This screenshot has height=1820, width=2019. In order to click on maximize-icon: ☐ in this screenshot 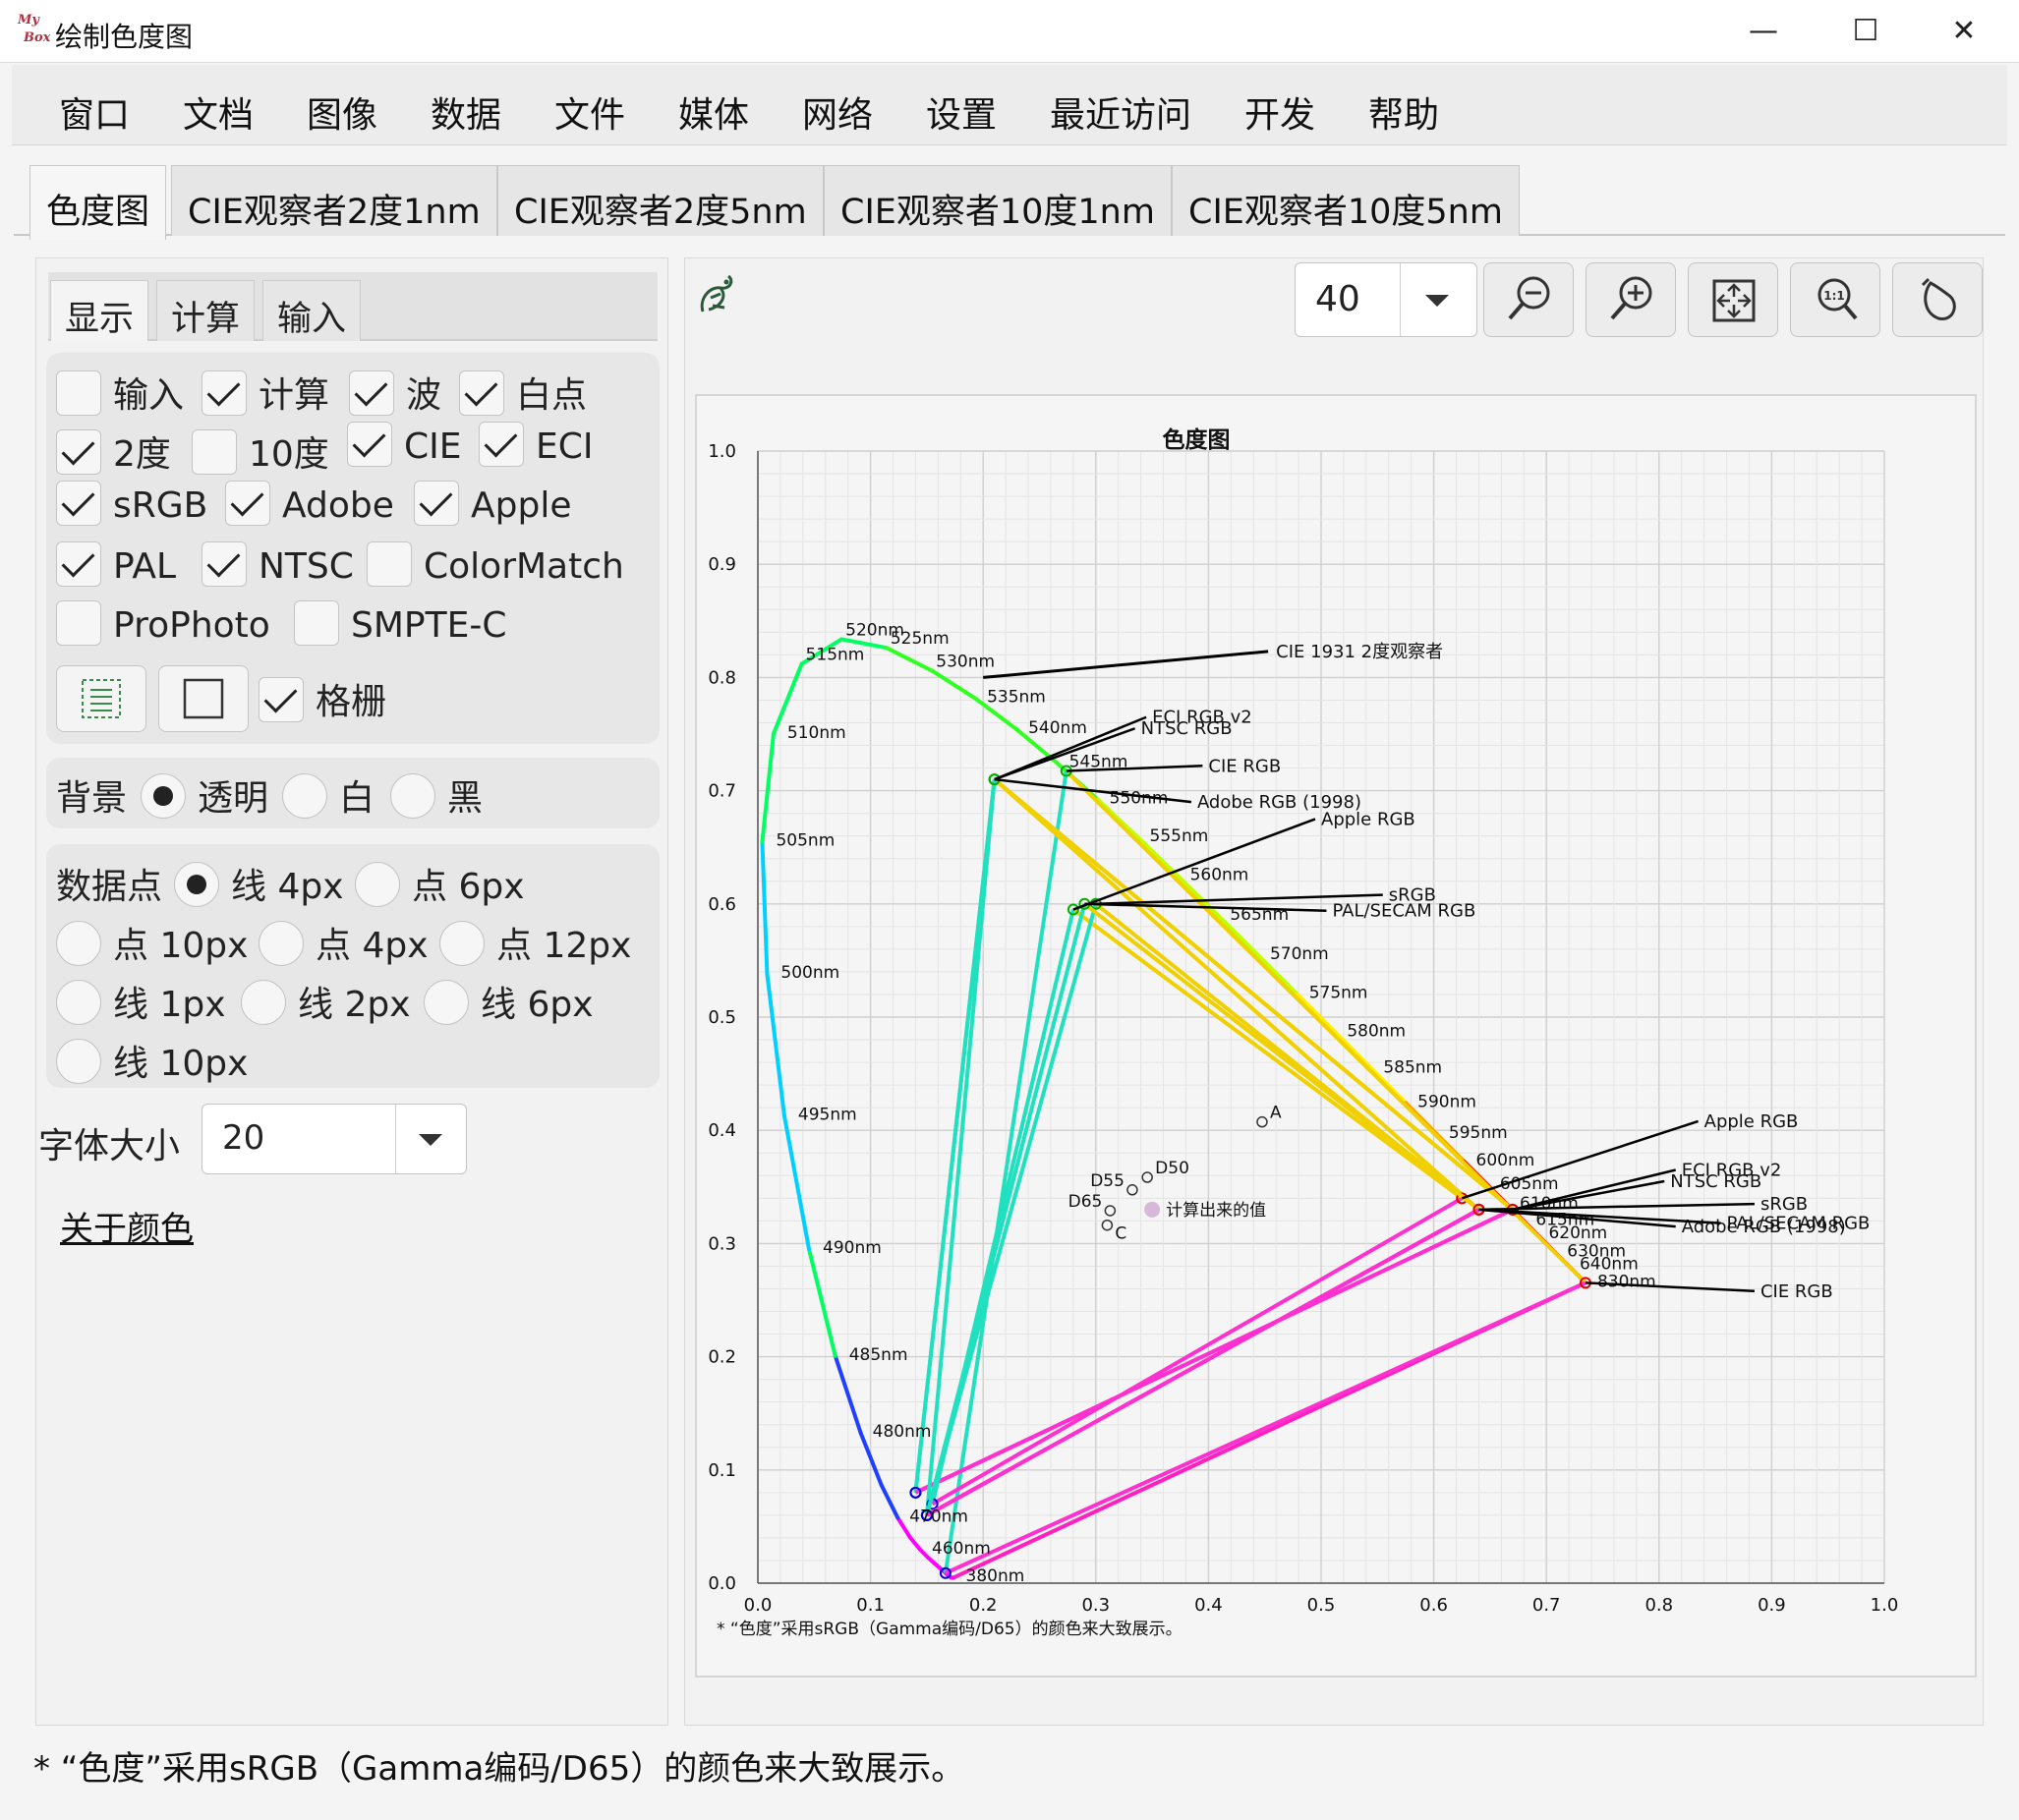, I will do `click(1866, 31)`.